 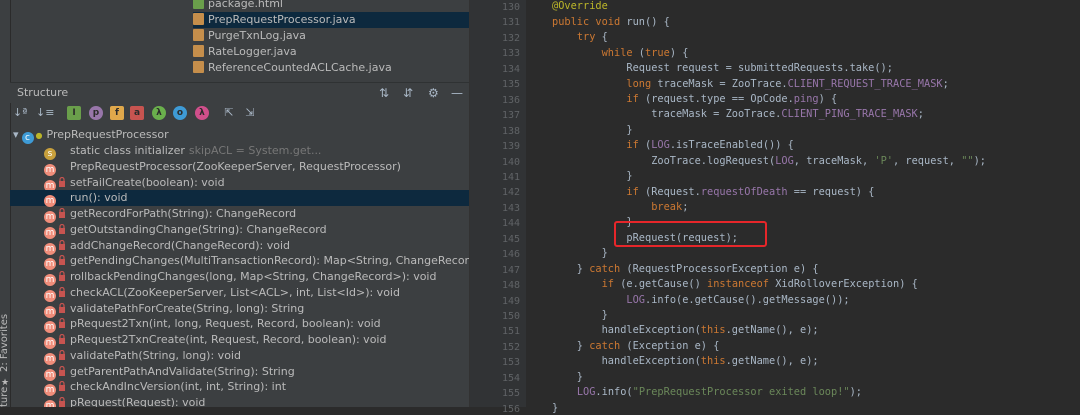 I want to click on method-item: m addChangeRecord(ChangeRecord): void, so click(x=239, y=246).